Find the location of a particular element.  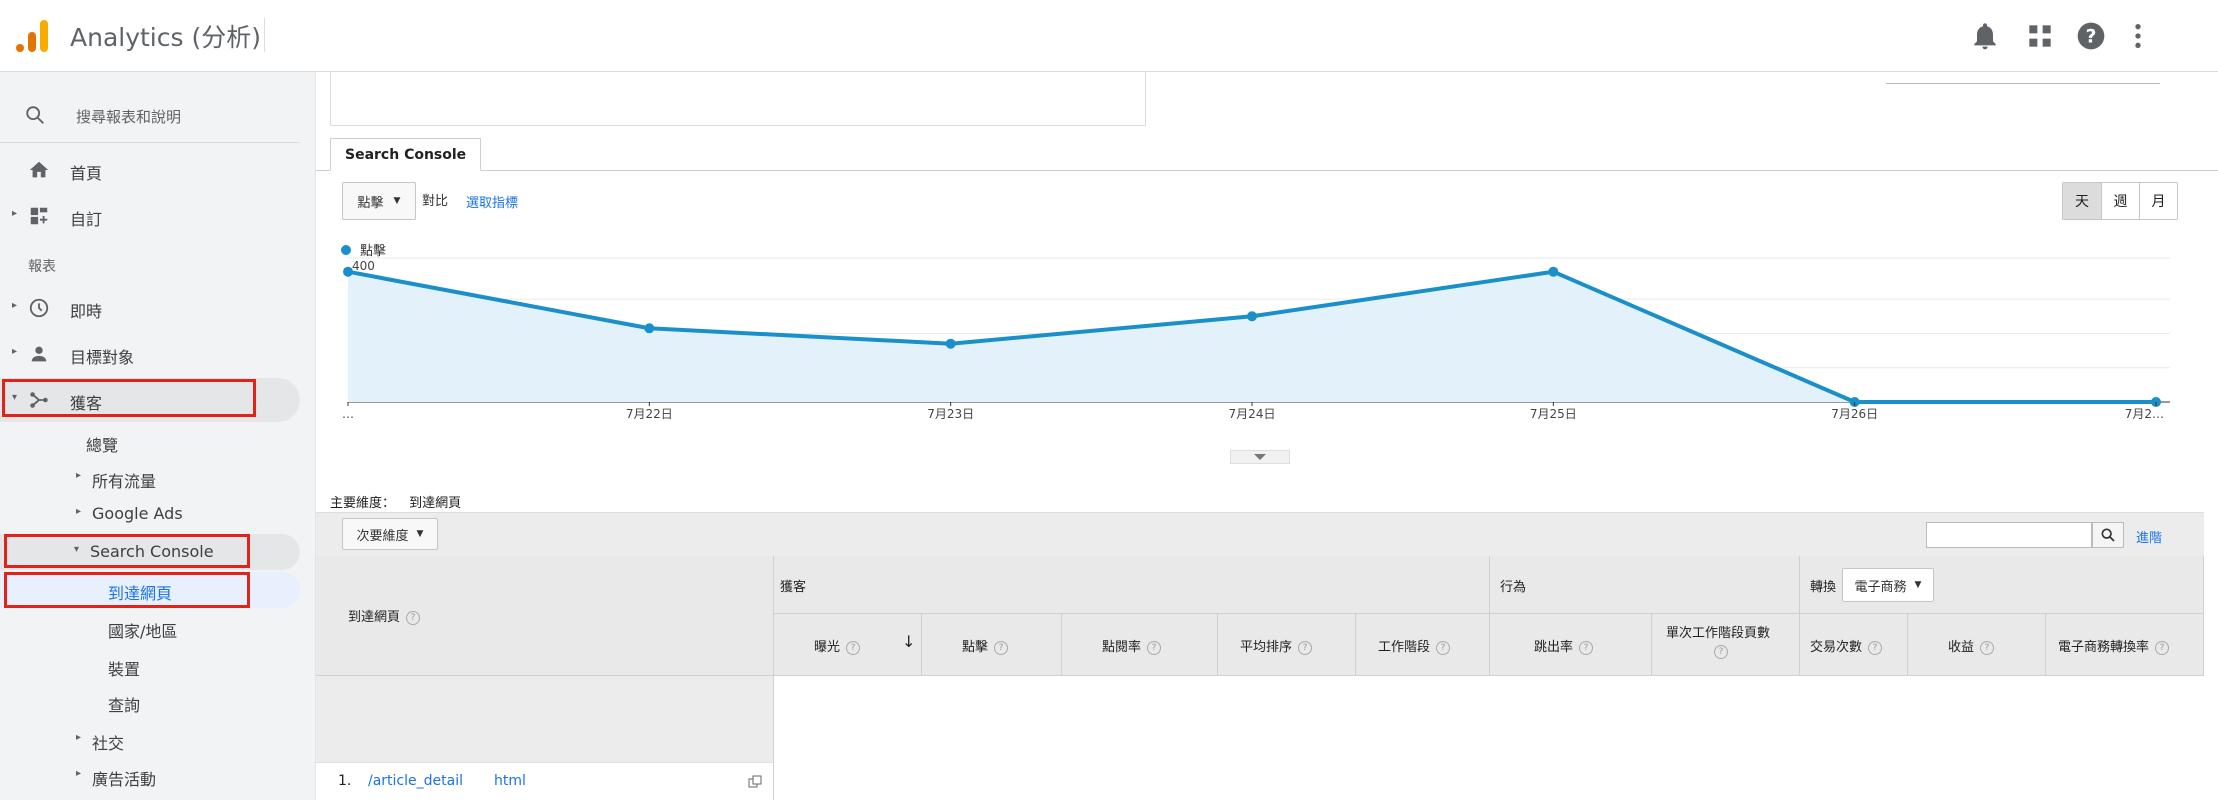

sidebar-item-landing-pages: 到達網頁 is located at coordinates (150, 590).